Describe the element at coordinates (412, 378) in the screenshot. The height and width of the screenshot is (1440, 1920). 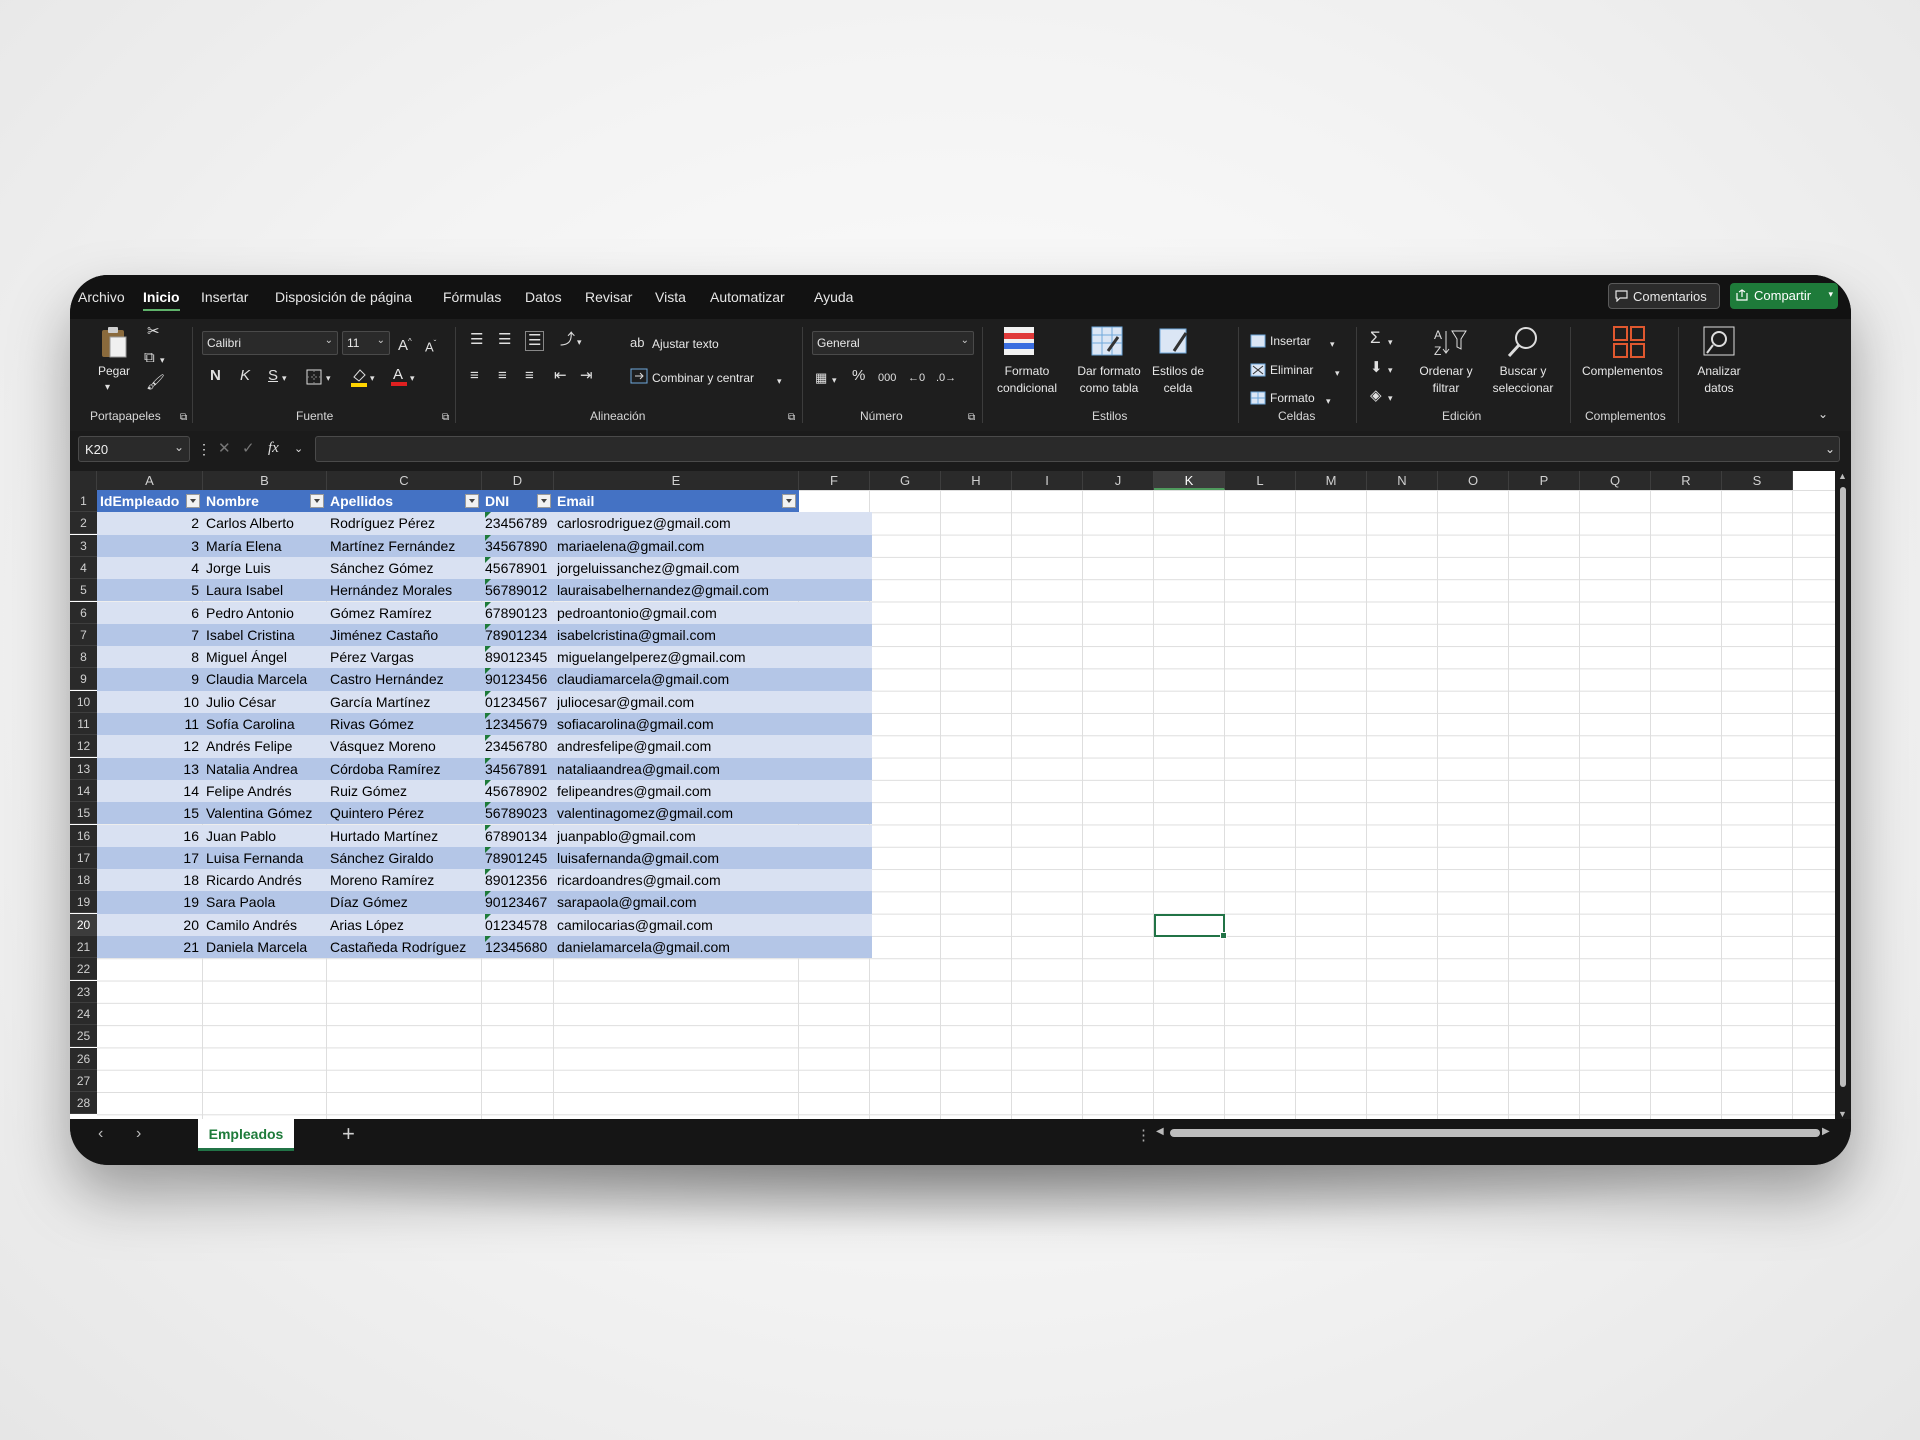
I see `font-color-dropdown-icon: ▾` at that location.